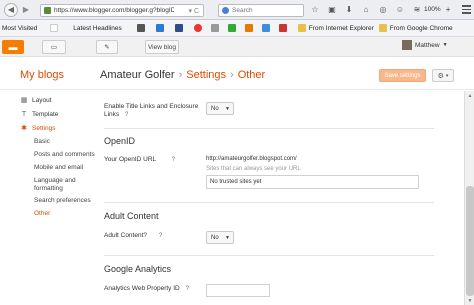 Image resolution: width=474 pixels, height=305 pixels. What do you see at coordinates (178, 28) in the screenshot?
I see `bookmark-facebook-icon` at bounding box center [178, 28].